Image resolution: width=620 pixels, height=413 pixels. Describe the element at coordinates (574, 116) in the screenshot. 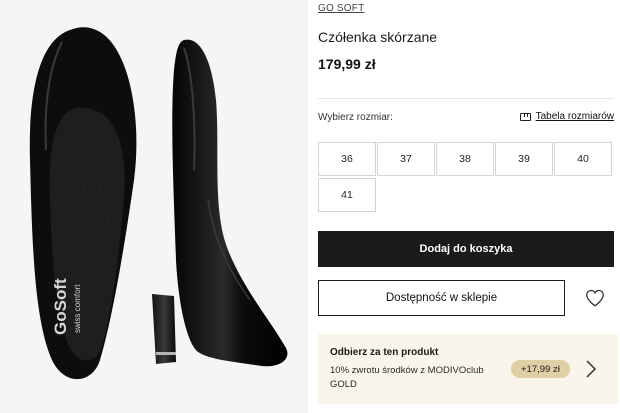

I see `size-table-label: Tabela rozmiarów` at that location.